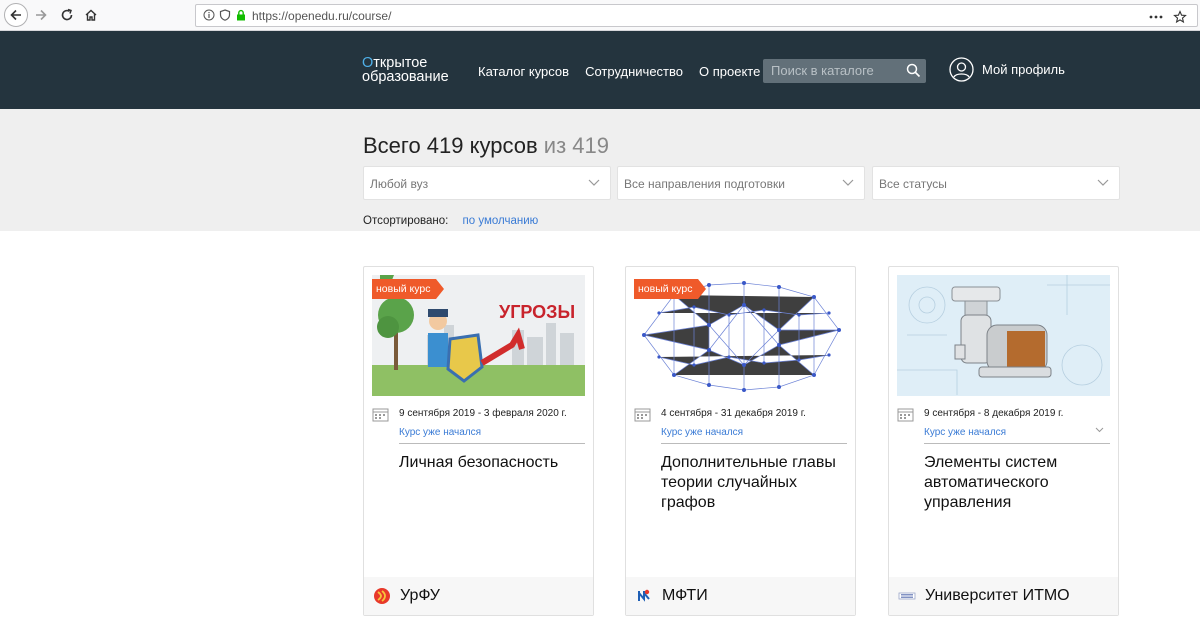  I want to click on nav-item-catalog: Каталог курсов, so click(523, 71).